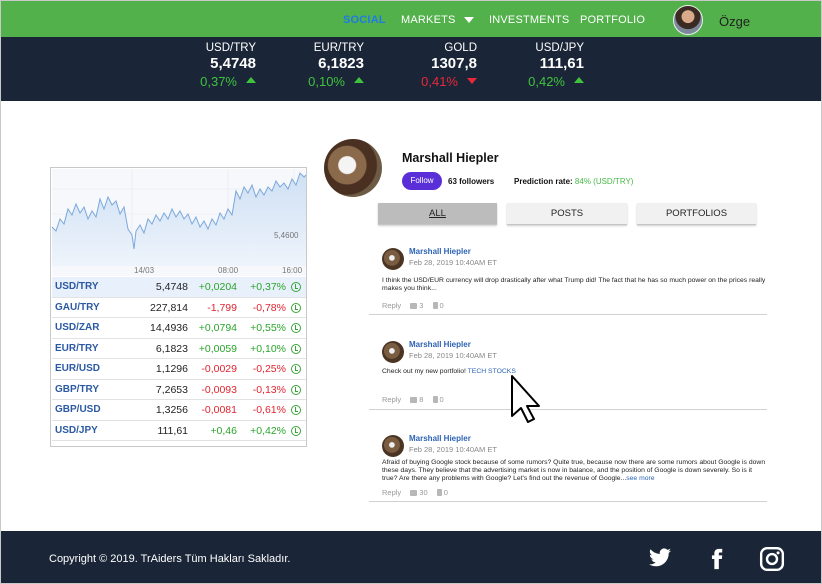 The image size is (822, 584). What do you see at coordinates (77, 389) in the screenshot?
I see `rate-pair: GBP/TRY` at bounding box center [77, 389].